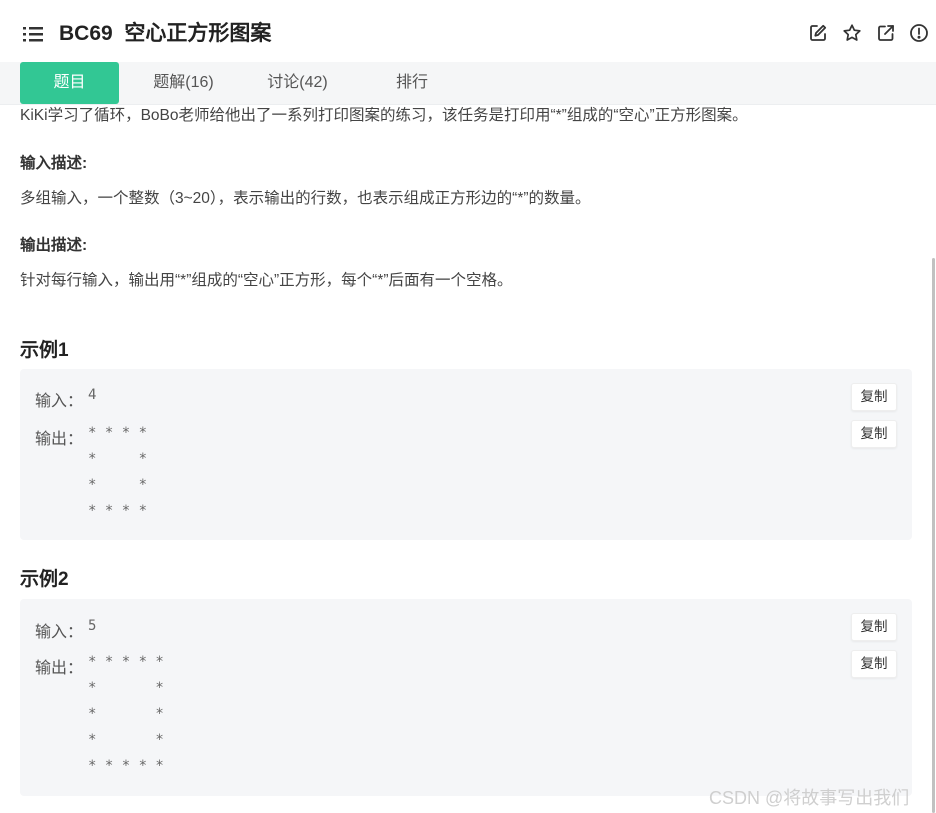 This screenshot has height=813, width=936. What do you see at coordinates (44, 350) in the screenshot?
I see `example-1-title: 示例1` at bounding box center [44, 350].